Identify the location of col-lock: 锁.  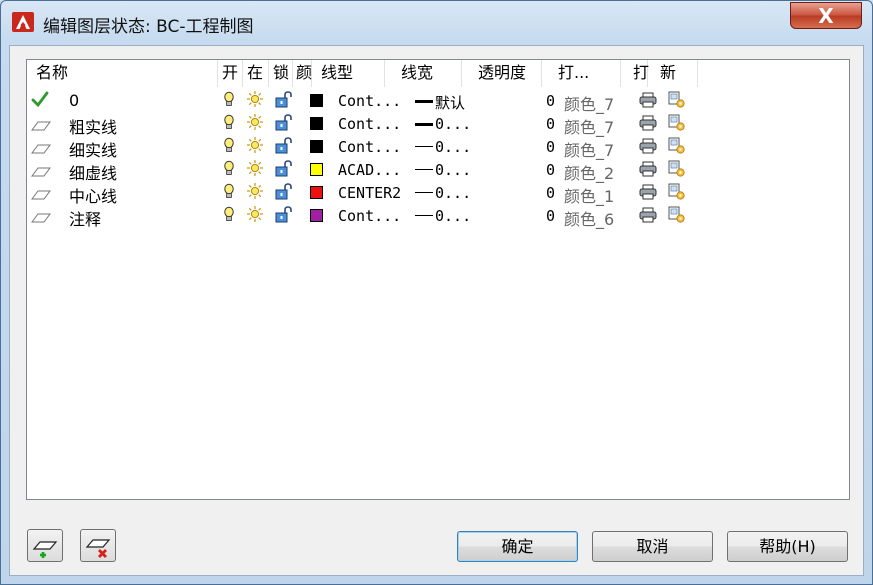
(281, 73).